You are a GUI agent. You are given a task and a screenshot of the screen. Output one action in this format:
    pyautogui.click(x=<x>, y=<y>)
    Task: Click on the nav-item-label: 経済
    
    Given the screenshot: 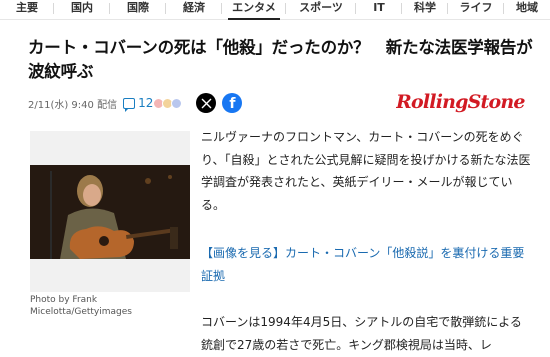 What is the action you would take?
    pyautogui.click(x=194, y=7)
    